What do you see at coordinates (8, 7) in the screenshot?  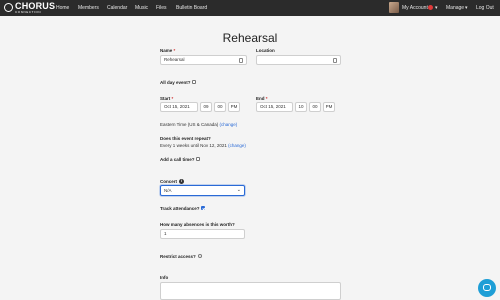 I see `logo-icon` at bounding box center [8, 7].